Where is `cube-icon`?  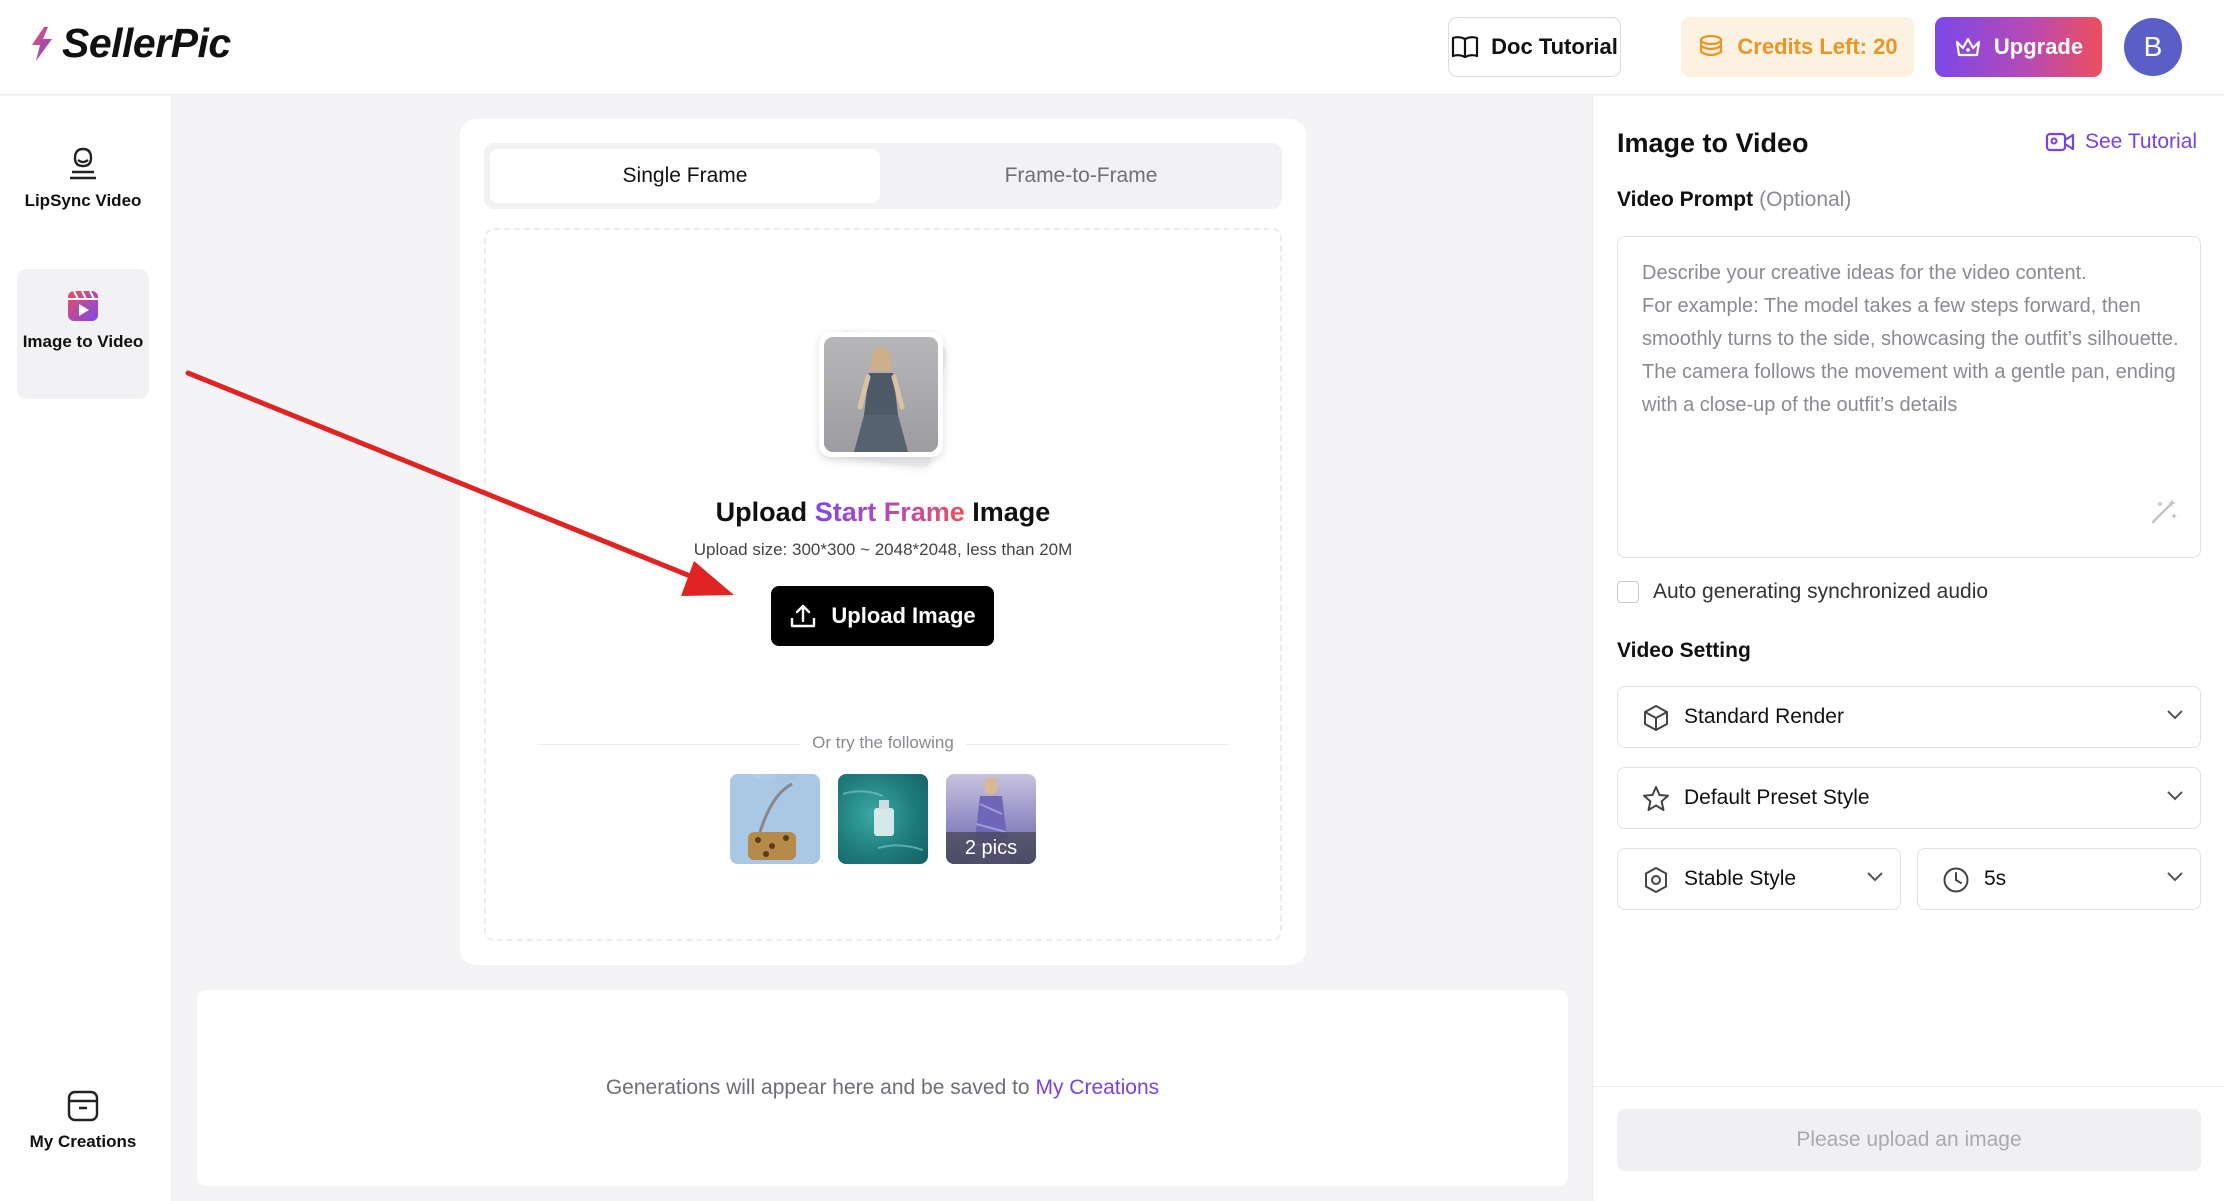
cube-icon is located at coordinates (1656, 718).